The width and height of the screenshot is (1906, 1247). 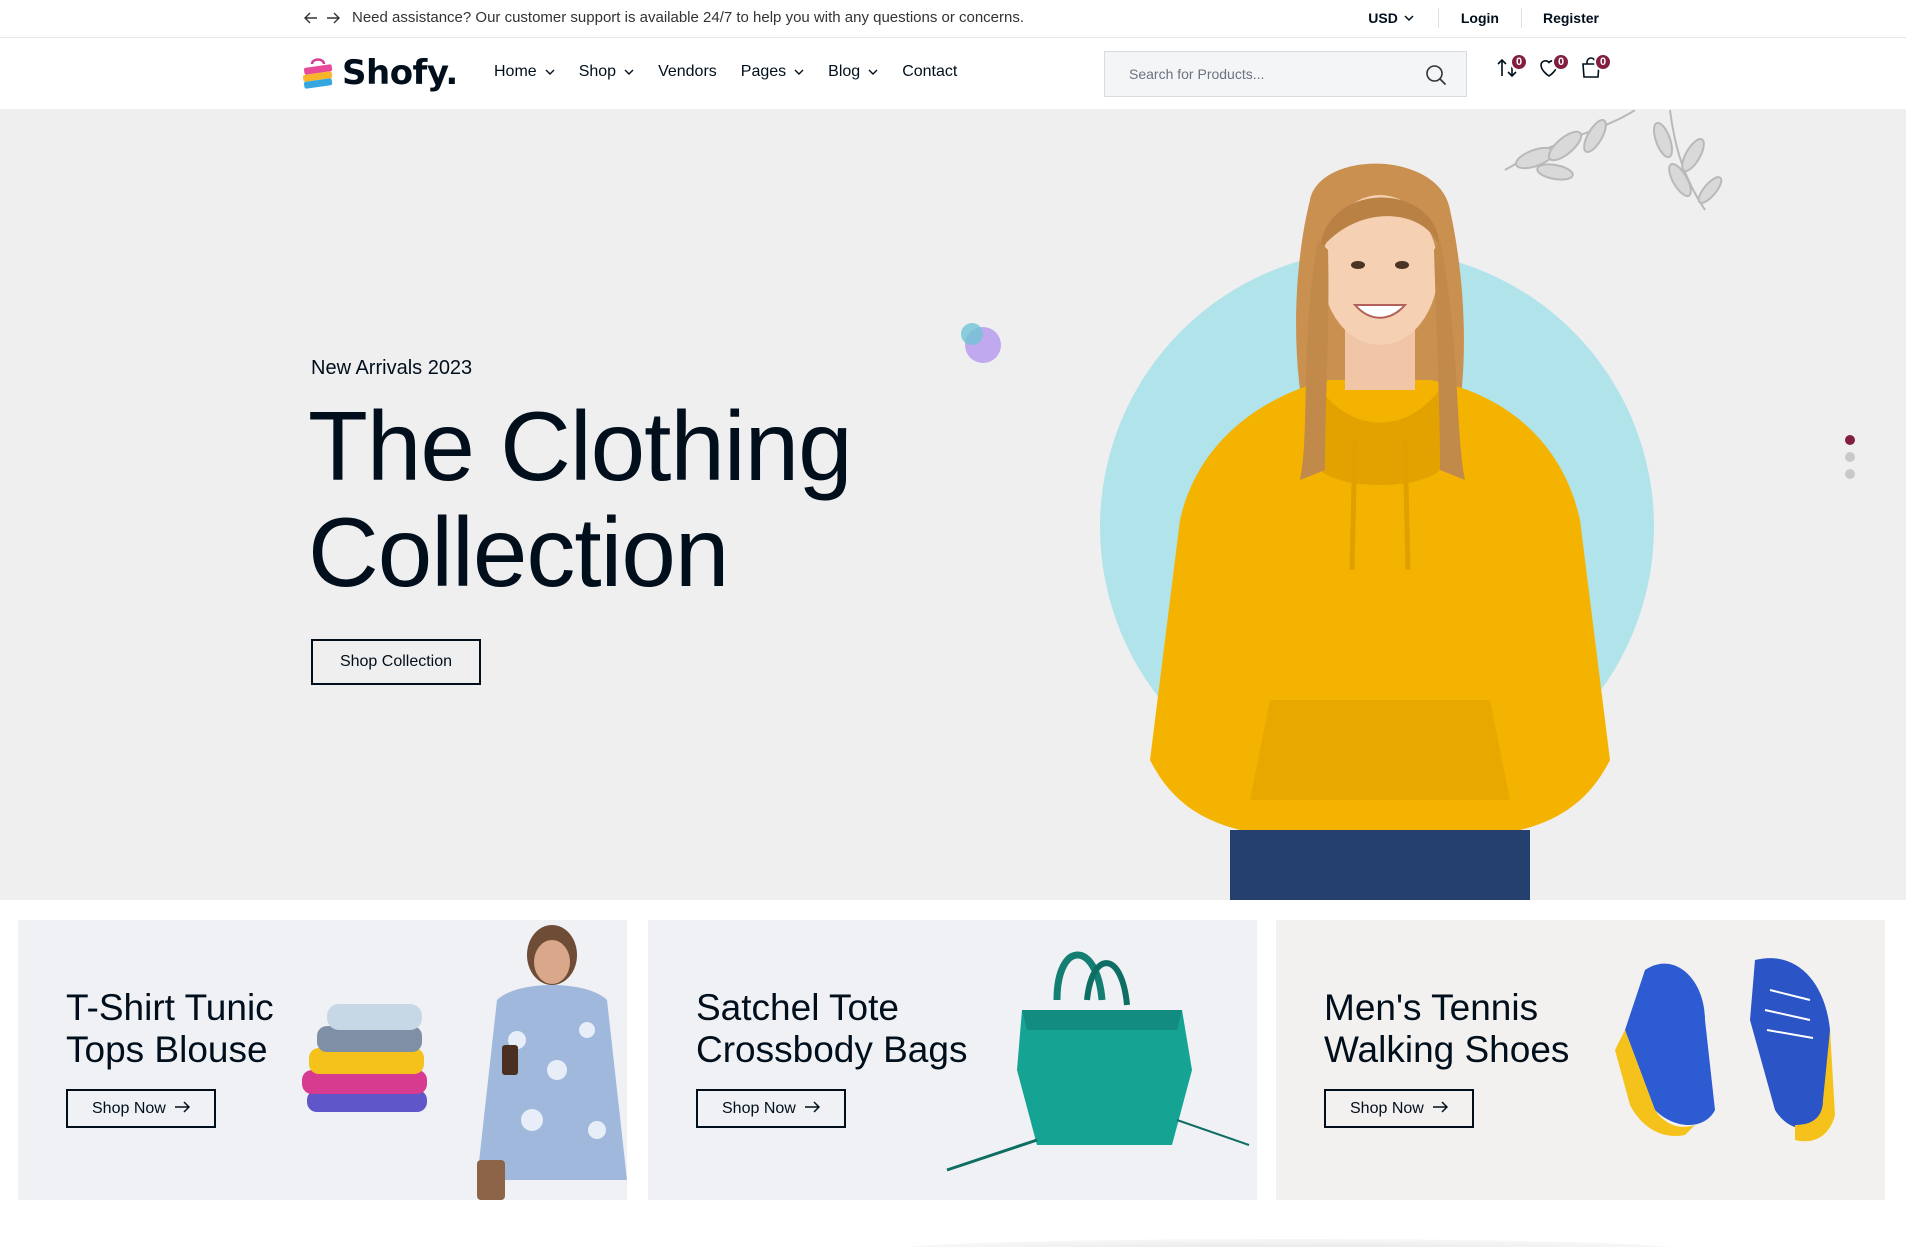 I want to click on currency-selector: USD, so click(x=1396, y=18).